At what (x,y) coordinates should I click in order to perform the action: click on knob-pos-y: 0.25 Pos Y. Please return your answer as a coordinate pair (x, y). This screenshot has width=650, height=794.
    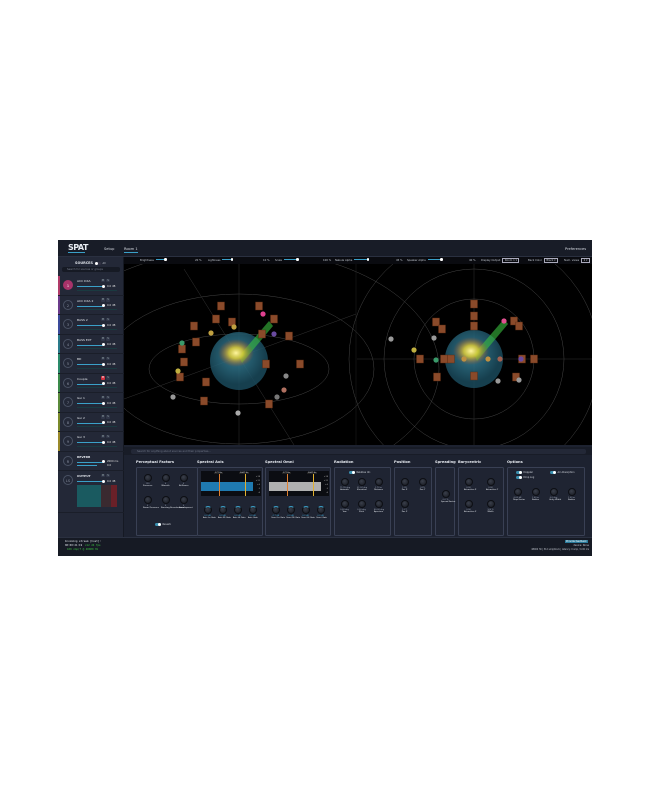
    Looking at the image, I should click on (422, 484).